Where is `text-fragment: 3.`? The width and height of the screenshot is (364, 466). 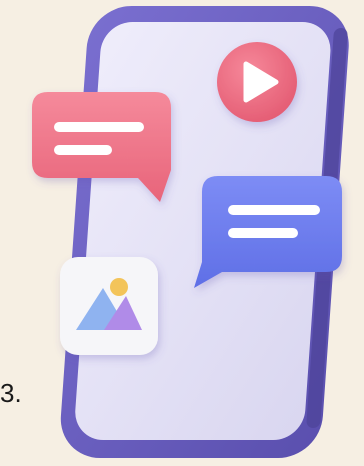 text-fragment: 3. is located at coordinates (11, 393).